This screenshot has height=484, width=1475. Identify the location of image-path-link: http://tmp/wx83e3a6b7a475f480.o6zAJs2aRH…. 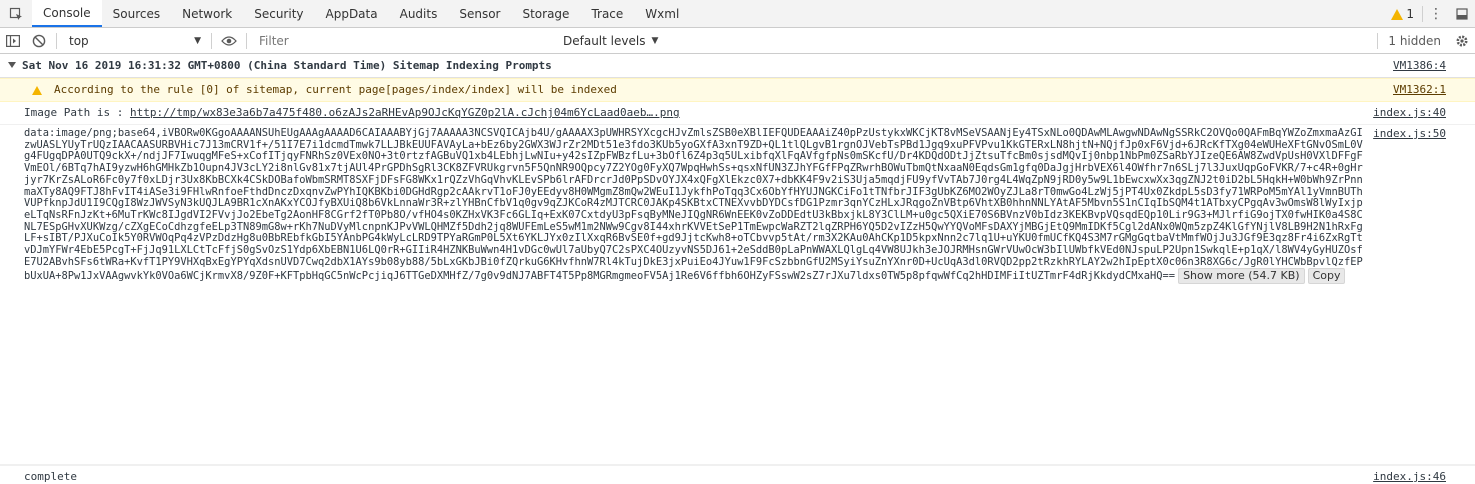
(405, 112).